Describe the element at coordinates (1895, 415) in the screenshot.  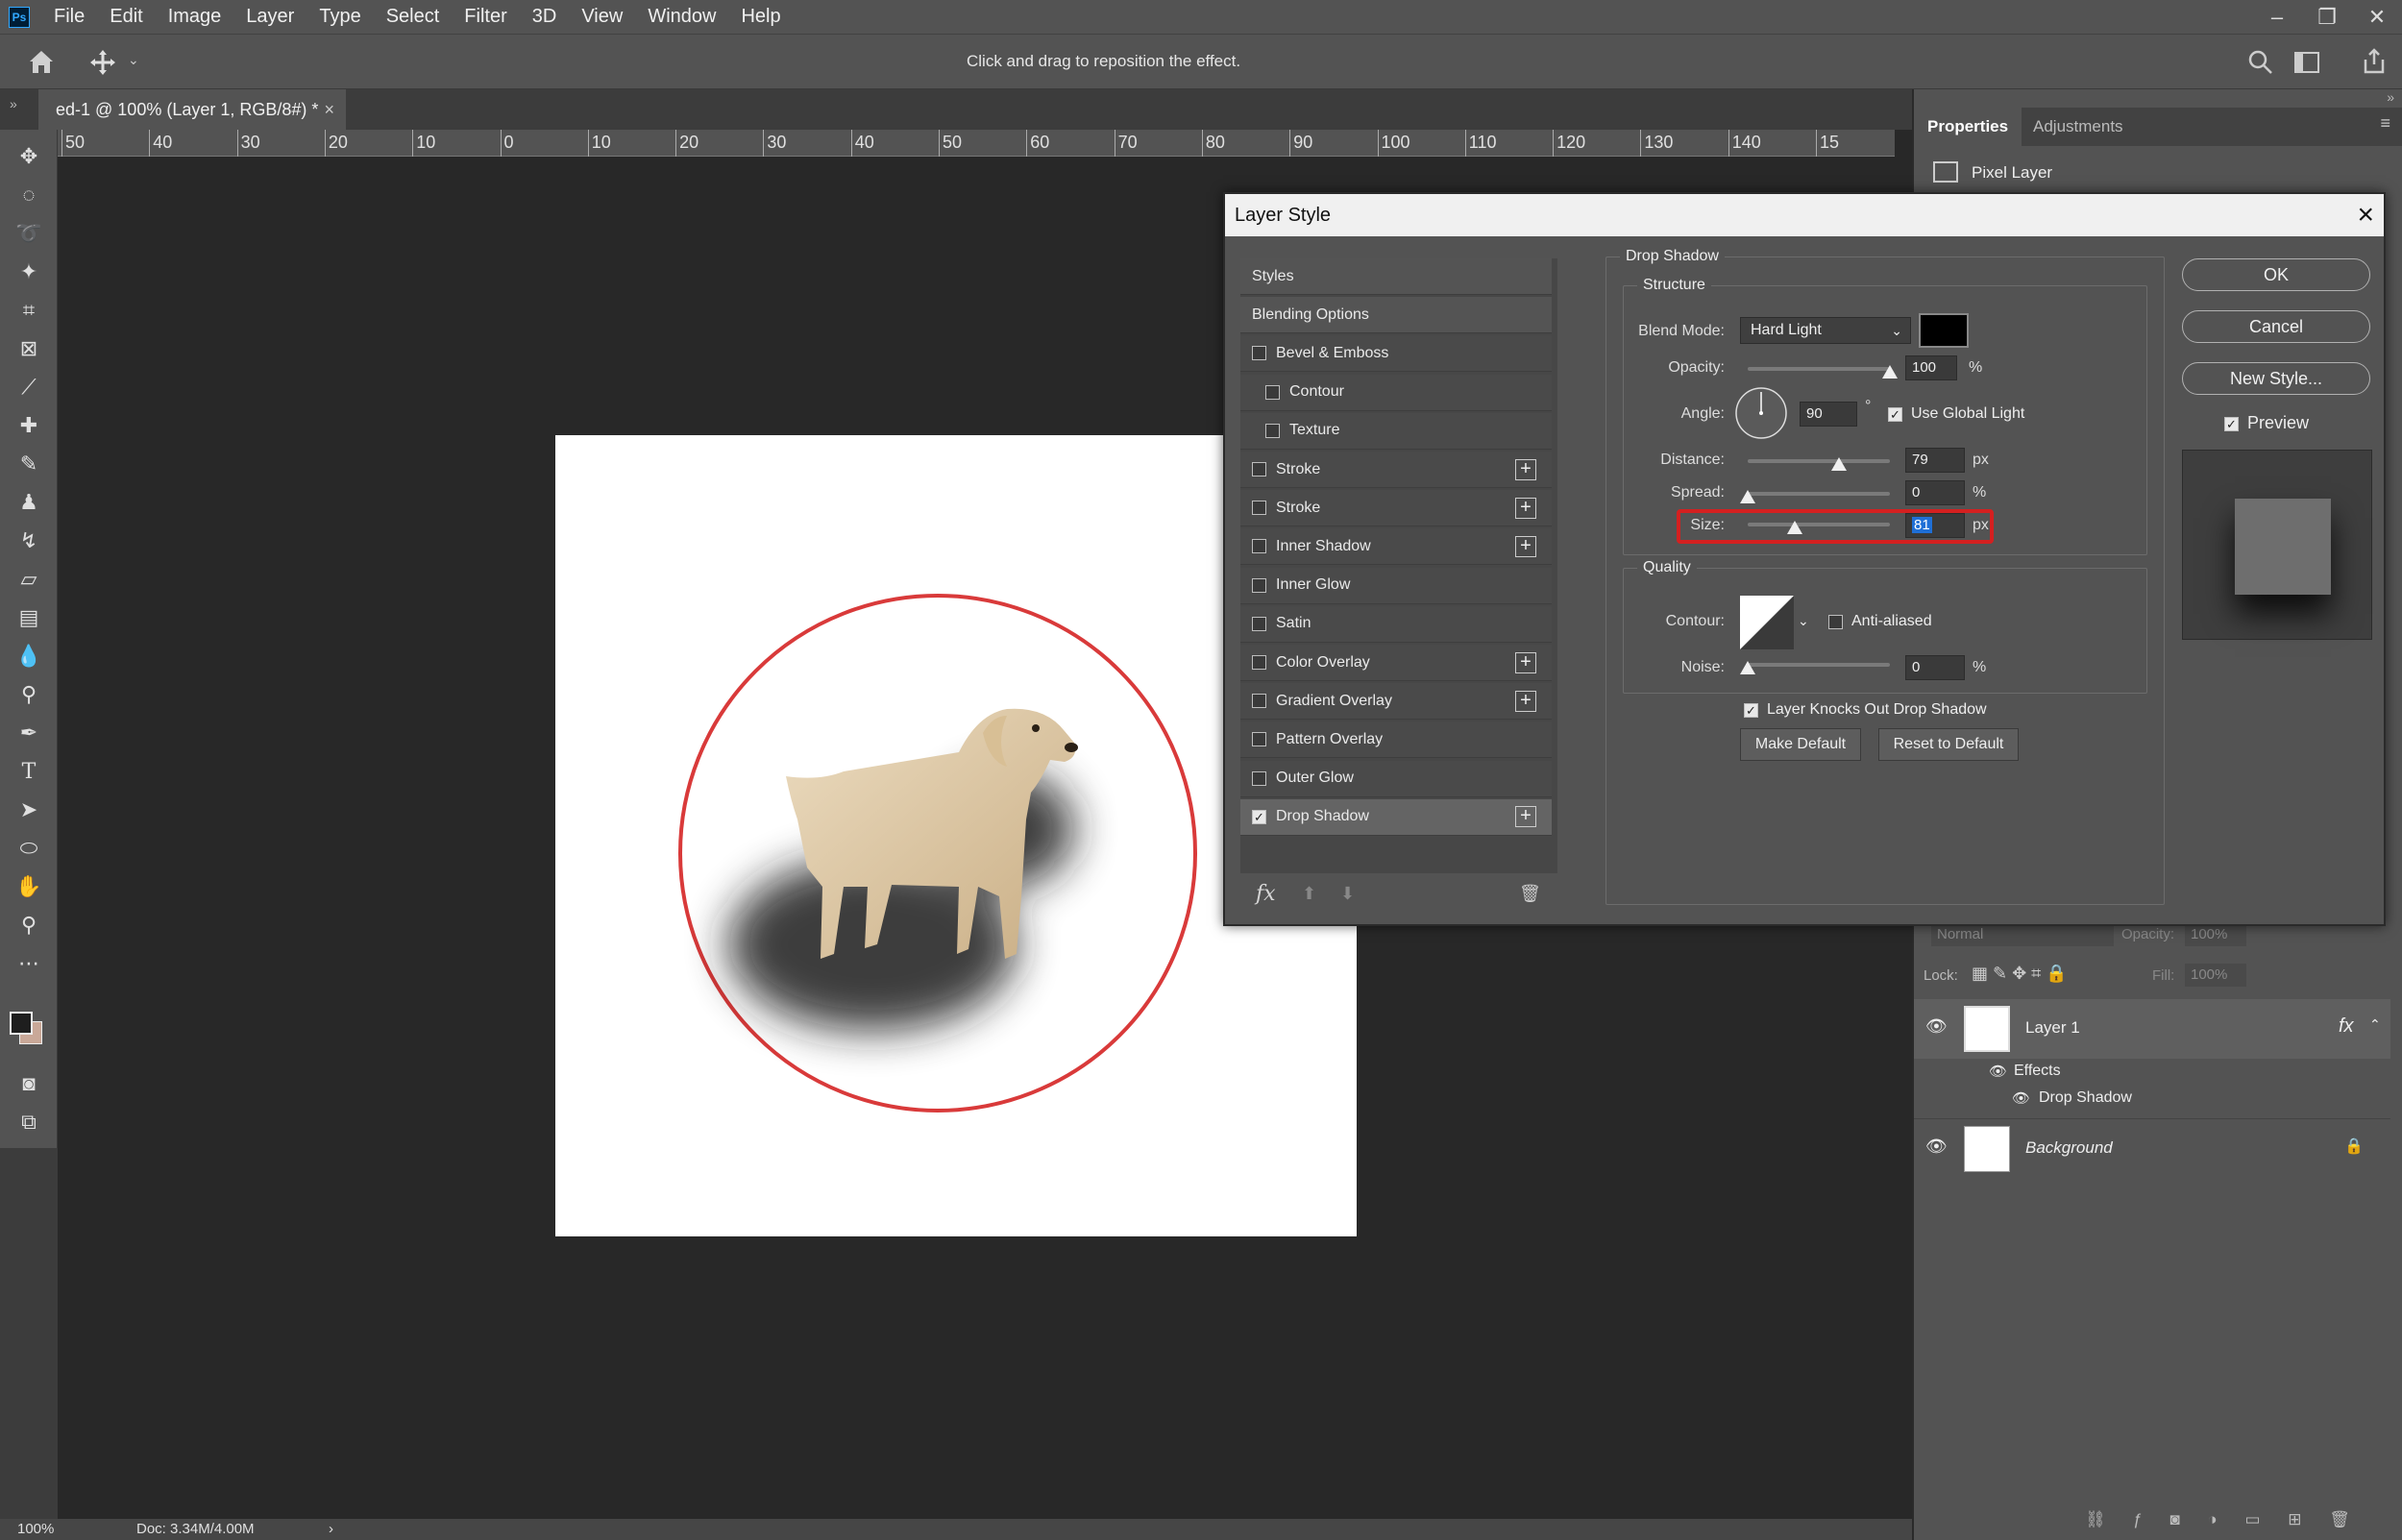
I see `global-light-checkbox: ✓` at that location.